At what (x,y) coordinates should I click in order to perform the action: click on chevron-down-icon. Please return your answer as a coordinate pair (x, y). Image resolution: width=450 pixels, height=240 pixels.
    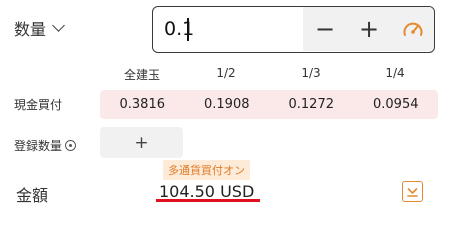
    Looking at the image, I should click on (58, 25).